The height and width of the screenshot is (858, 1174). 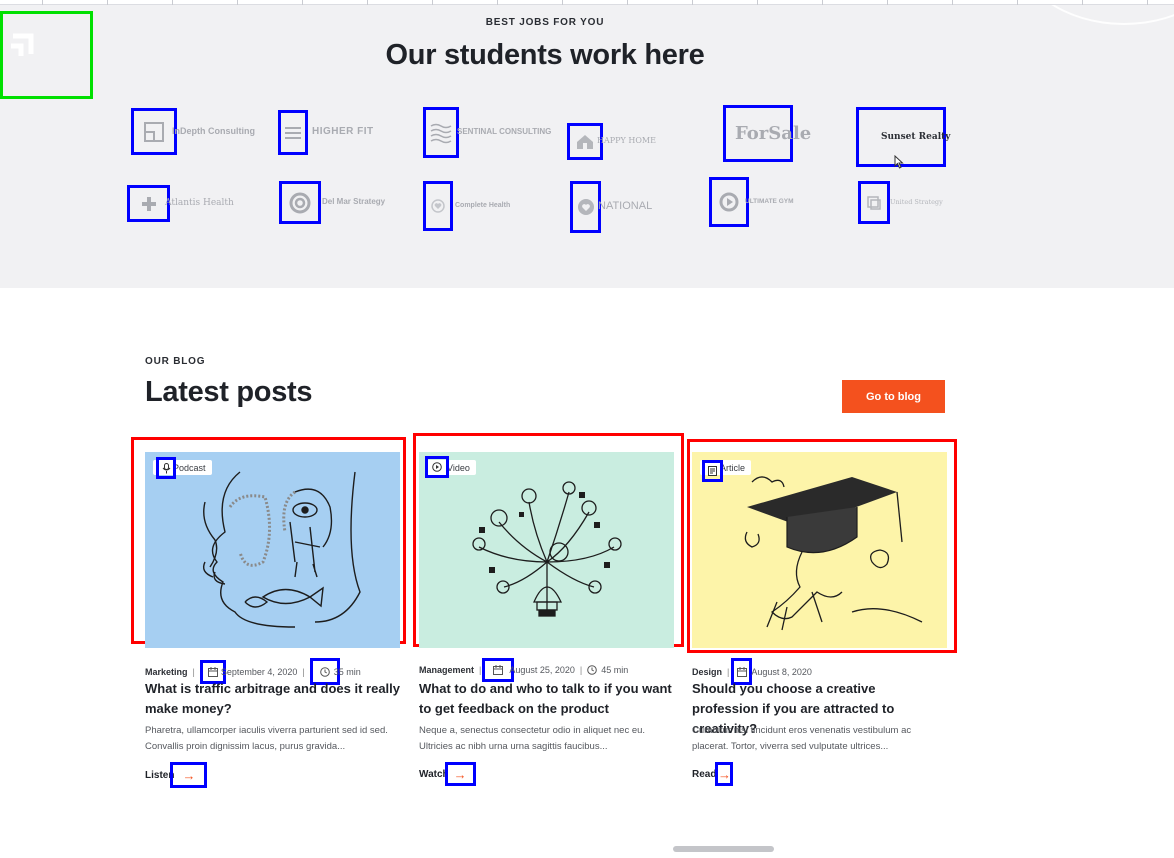 I want to click on partner-name: HAPPY HOME, so click(x=626, y=141).